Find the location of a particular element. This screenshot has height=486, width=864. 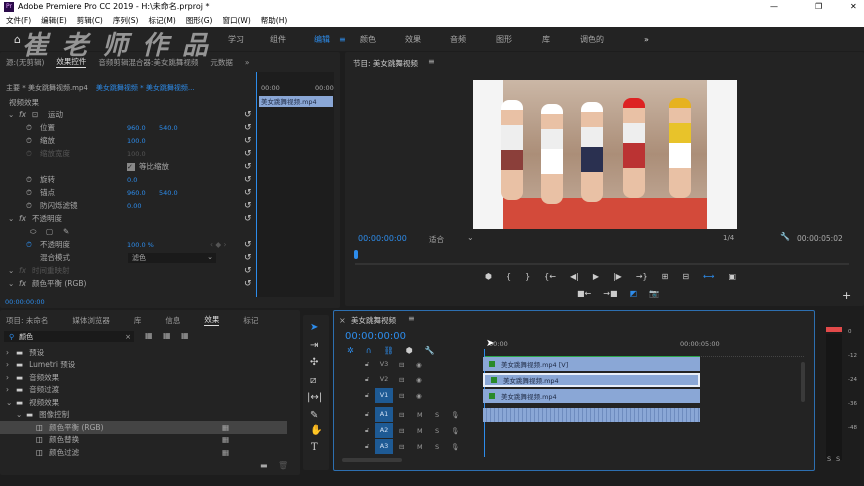

comparison-view-icon: ◩ is located at coordinates (634, 293).